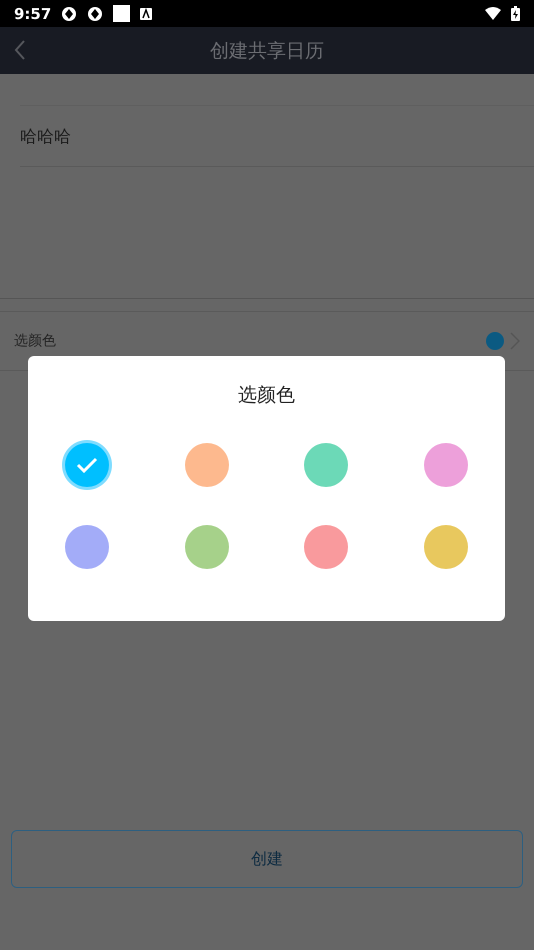 The width and height of the screenshot is (534, 950). Describe the element at coordinates (267, 51) in the screenshot. I see `page-title: 创建共享日历` at that location.